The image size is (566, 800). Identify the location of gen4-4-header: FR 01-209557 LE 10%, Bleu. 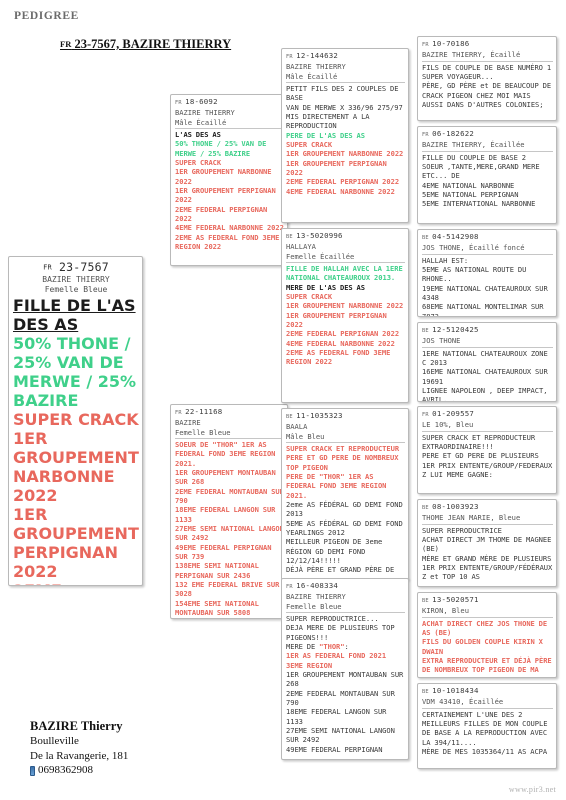
(487, 419).